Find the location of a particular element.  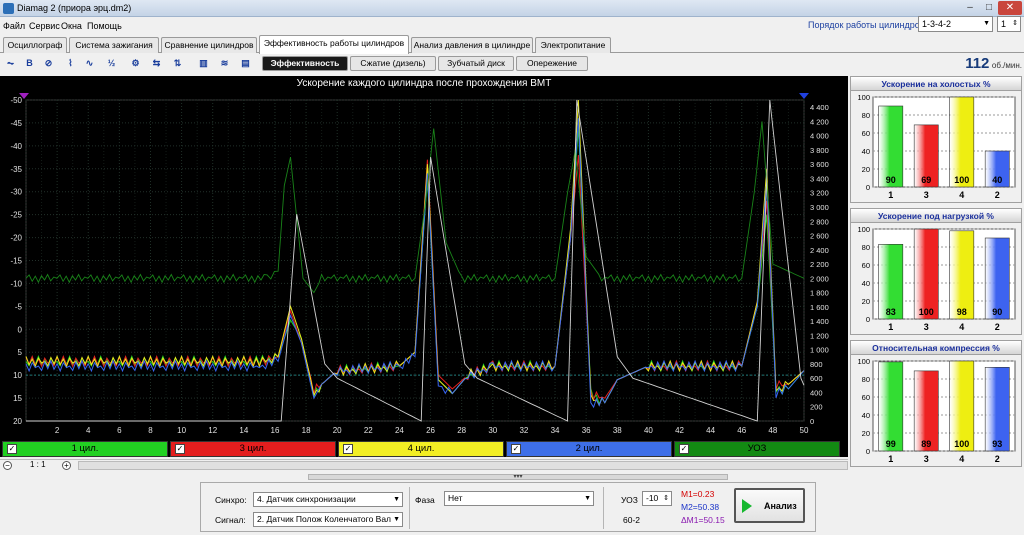

signal-select: 2. Датчик Полож Коленчатого Вал ▼ is located at coordinates (328, 519).